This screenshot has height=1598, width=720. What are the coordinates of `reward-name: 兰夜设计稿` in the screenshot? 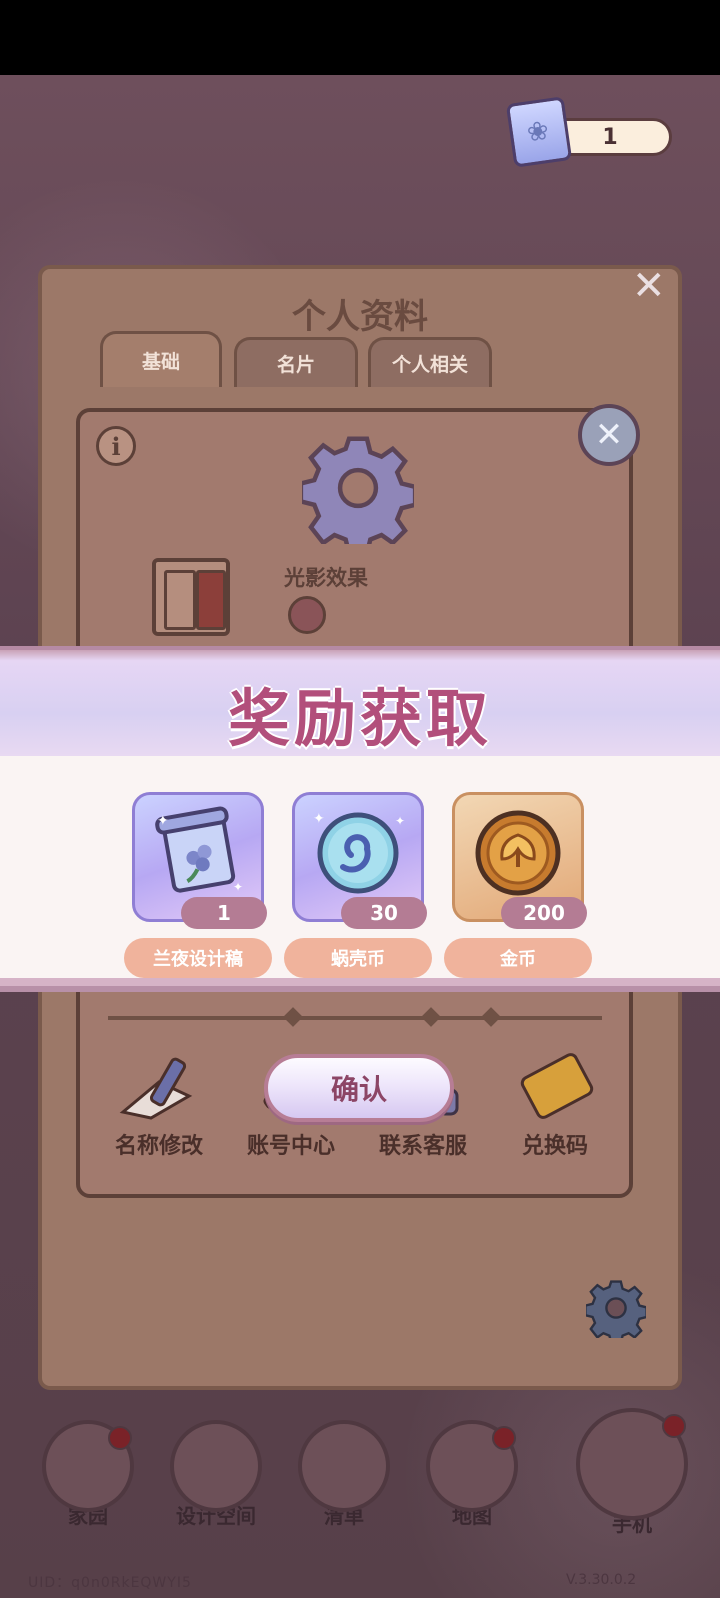 It's located at (198, 958).